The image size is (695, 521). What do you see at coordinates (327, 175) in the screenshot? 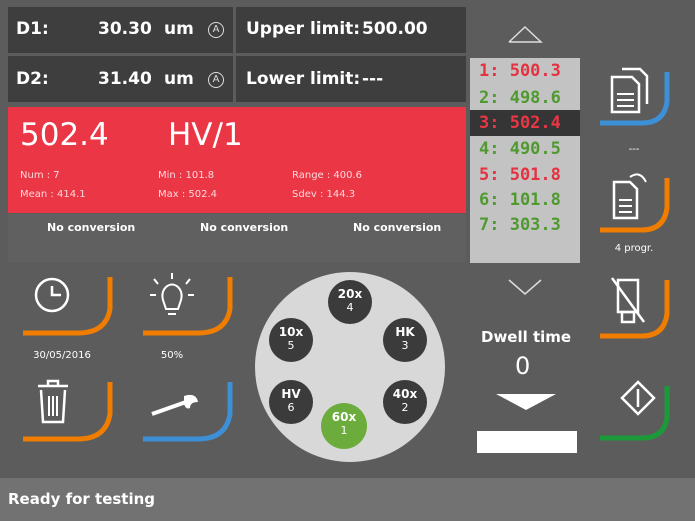
I see `stat-range: Range : 400.6` at bounding box center [327, 175].